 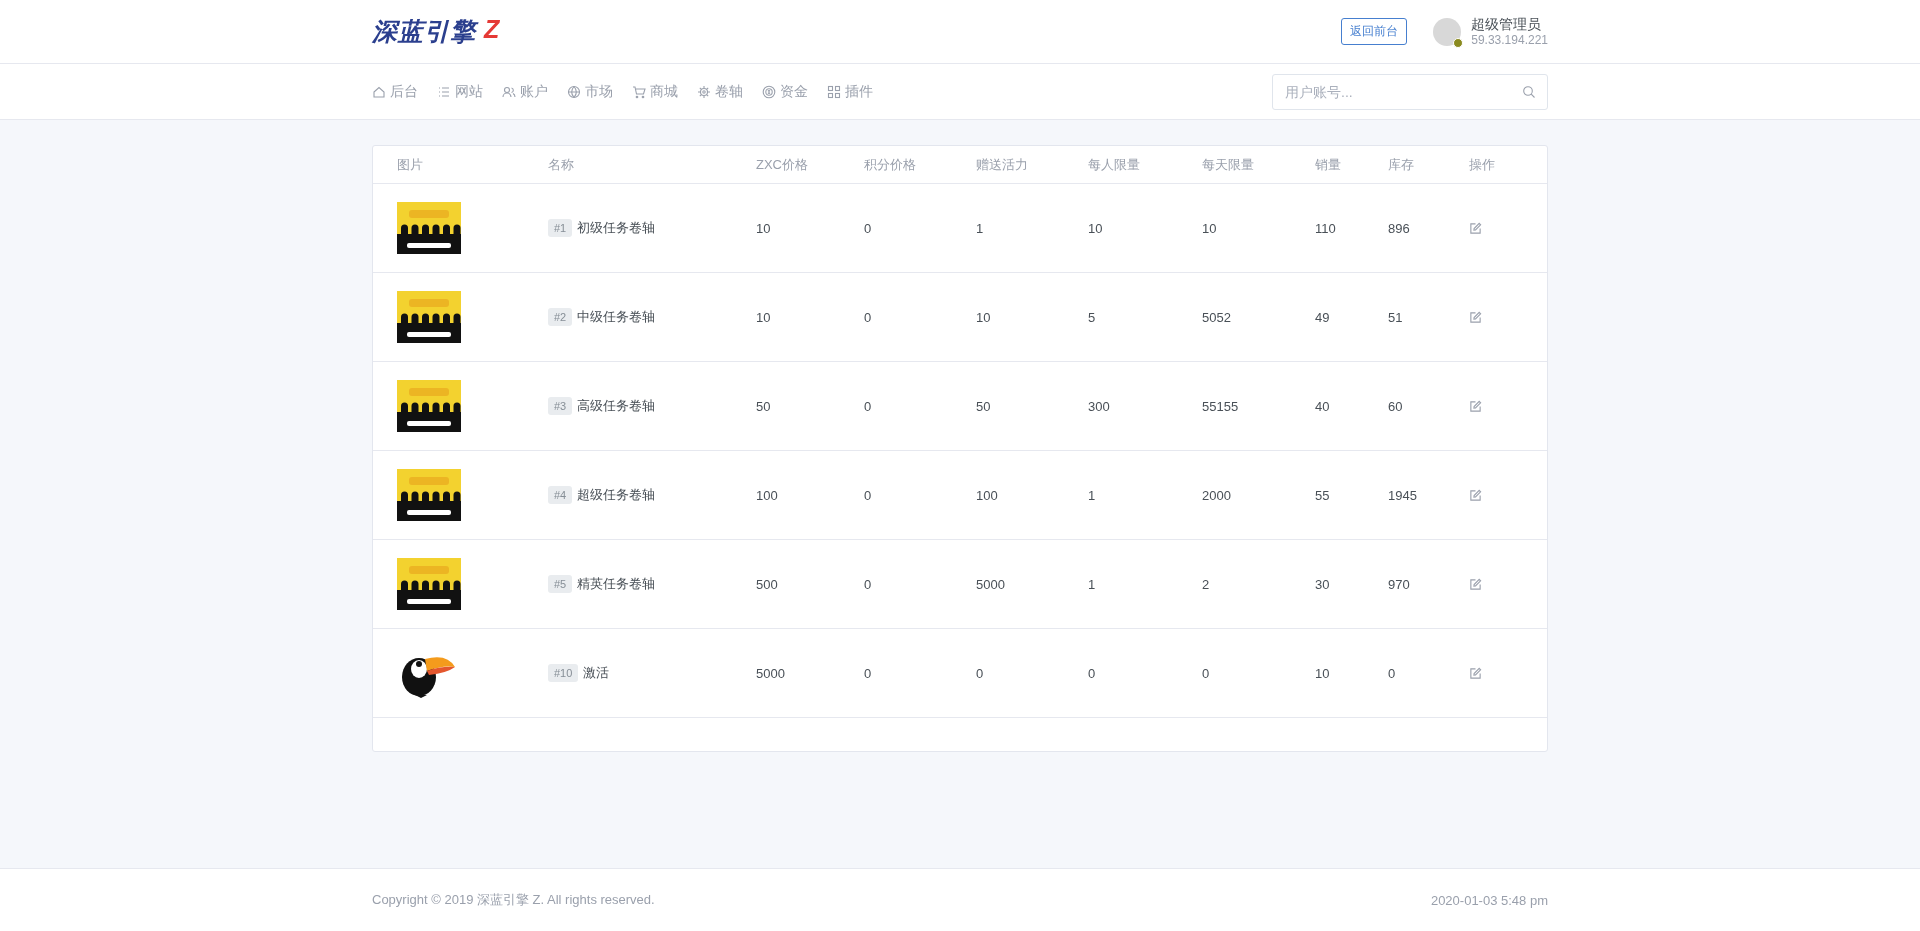 I want to click on id-badge: #5, so click(x=560, y=584).